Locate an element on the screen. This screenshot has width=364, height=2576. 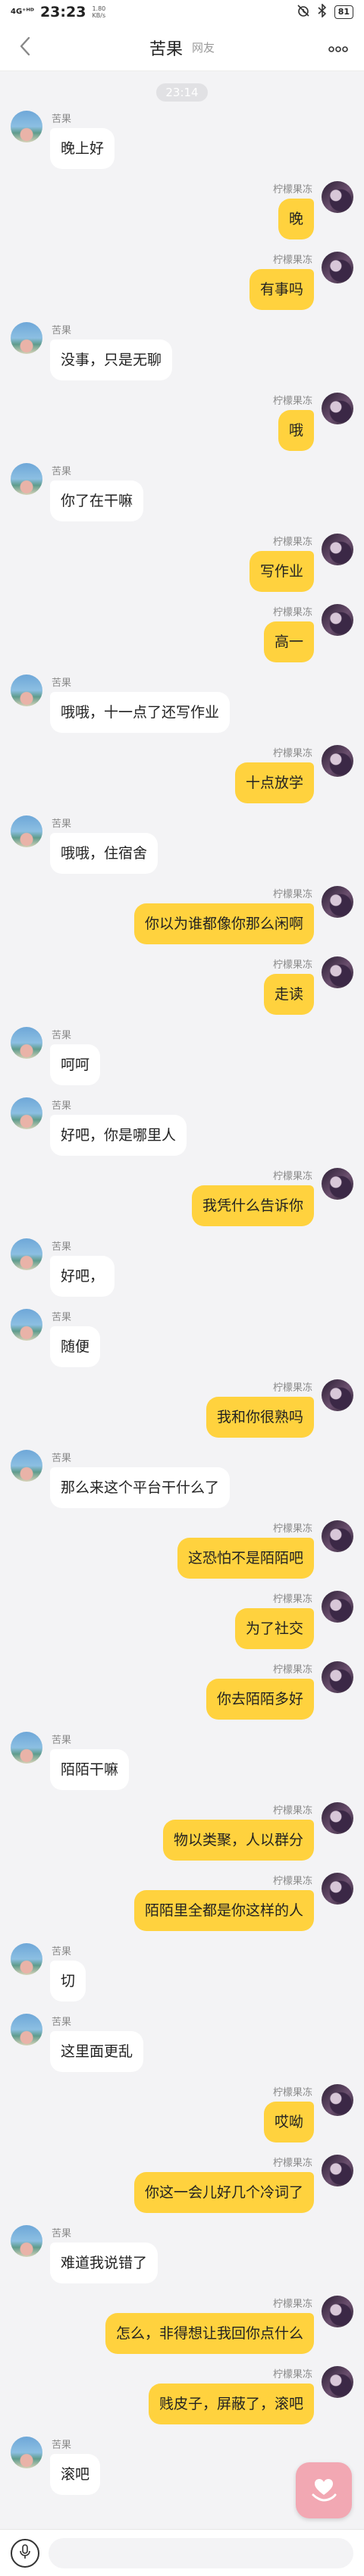
message-bubble: 你去陌陌多好 is located at coordinates (260, 1700).